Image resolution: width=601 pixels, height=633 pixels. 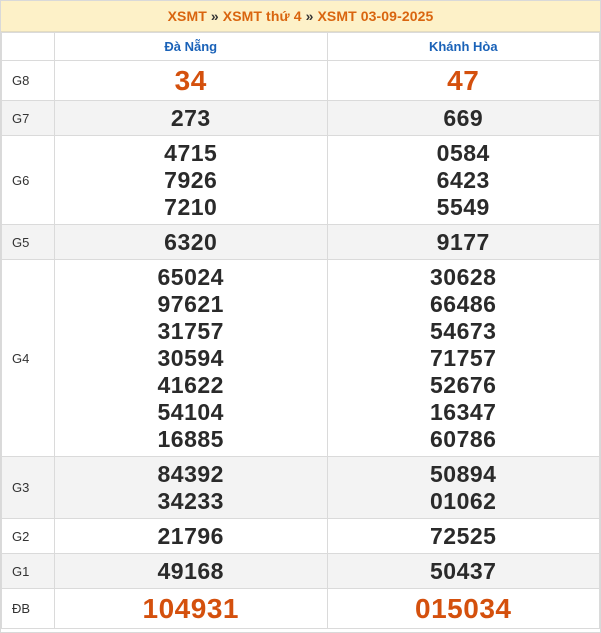 What do you see at coordinates (191, 206) in the screenshot?
I see `result-number: 7210` at bounding box center [191, 206].